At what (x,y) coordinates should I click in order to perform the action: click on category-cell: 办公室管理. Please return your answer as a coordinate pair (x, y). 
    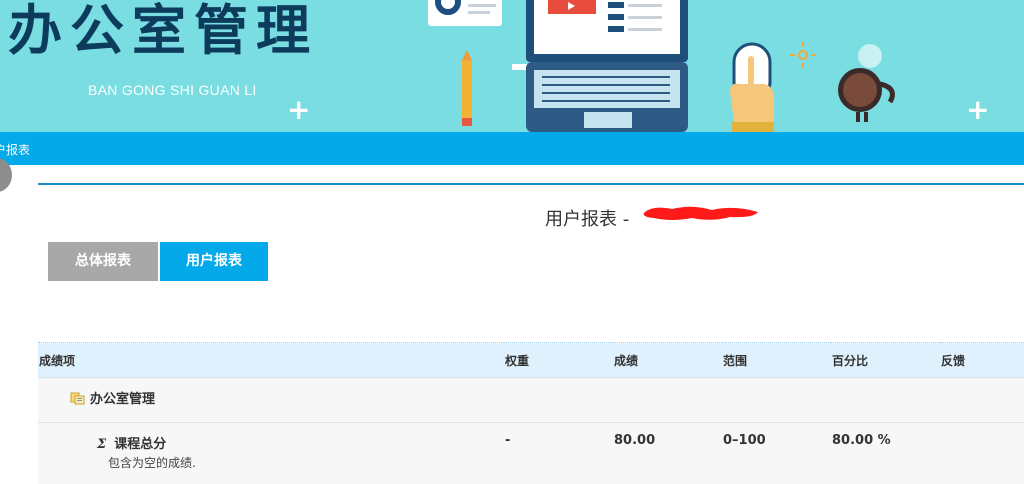
    Looking at the image, I should click on (531, 400).